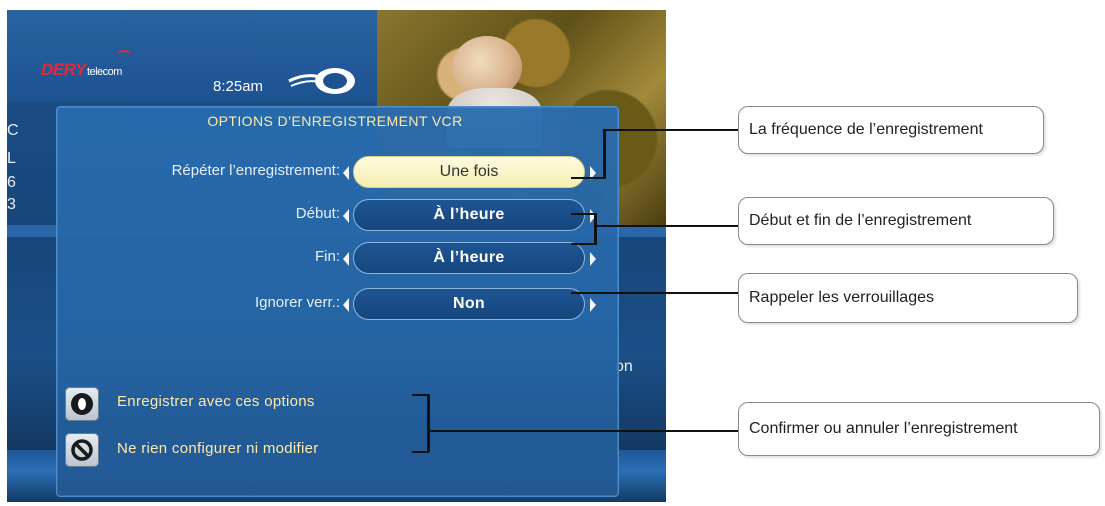  What do you see at coordinates (11, 182) in the screenshot?
I see `side-fragment: 6` at bounding box center [11, 182].